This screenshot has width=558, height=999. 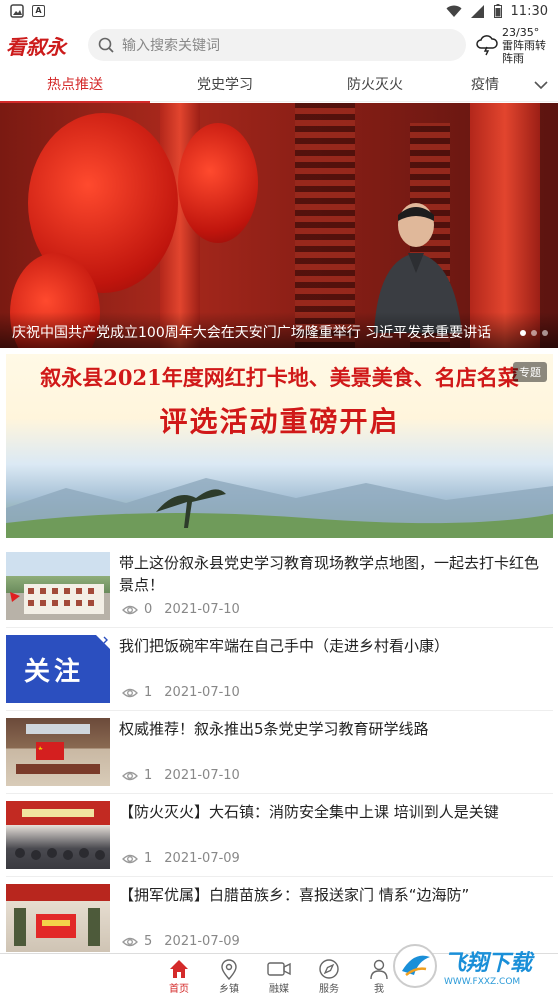 What do you see at coordinates (375, 85) in the screenshot?
I see `tab-fire-prevention: 防火灭火` at bounding box center [375, 85].